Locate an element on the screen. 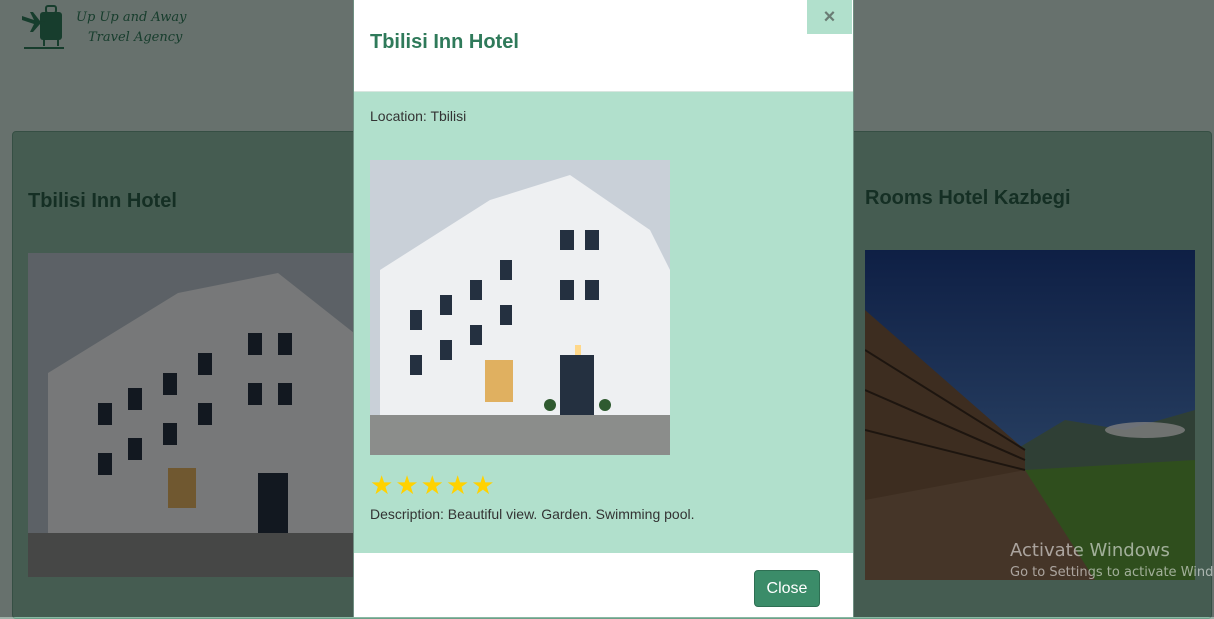 The width and height of the screenshot is (1214, 619). modal-title: Tbilisi Inn Hotel is located at coordinates (444, 42).